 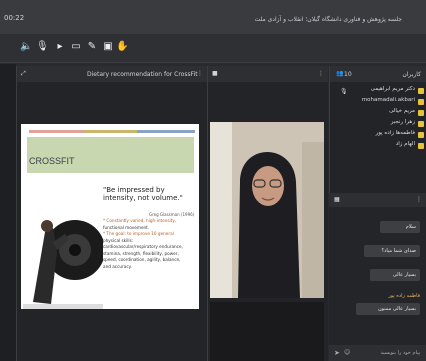 I want to click on whiteboard-icon: ▣, so click(x=108, y=47).